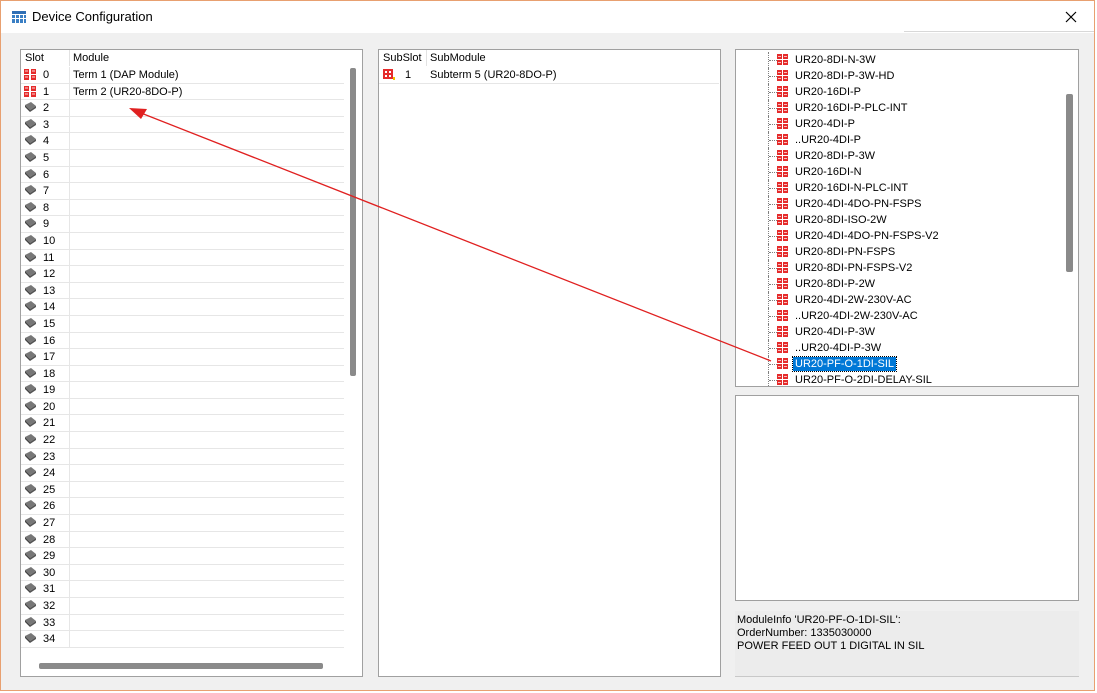 The width and height of the screenshot is (1097, 693). I want to click on slot-row: 20, so click(182, 407).